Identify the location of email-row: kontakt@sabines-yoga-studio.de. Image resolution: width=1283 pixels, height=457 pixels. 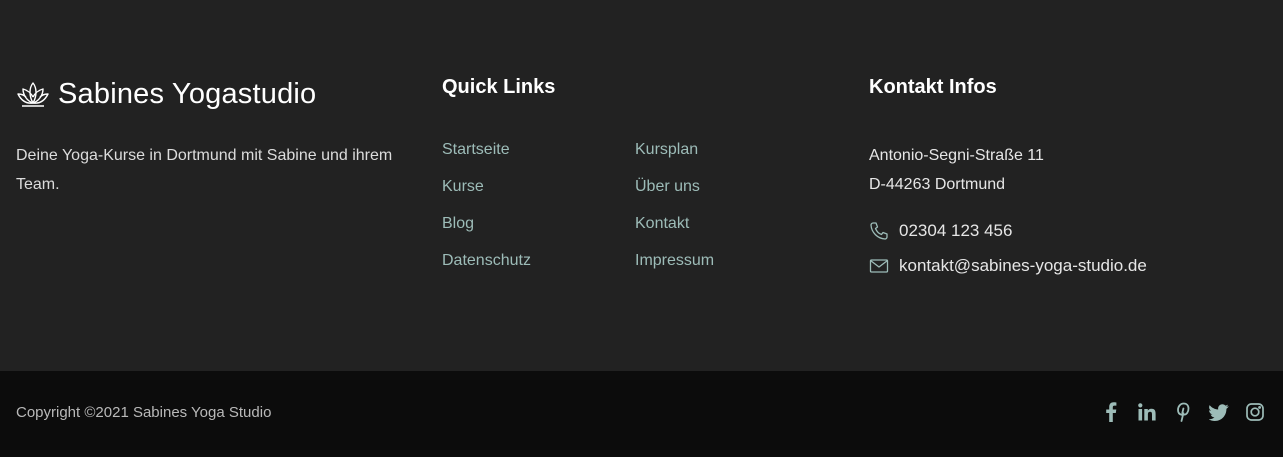
(1069, 266).